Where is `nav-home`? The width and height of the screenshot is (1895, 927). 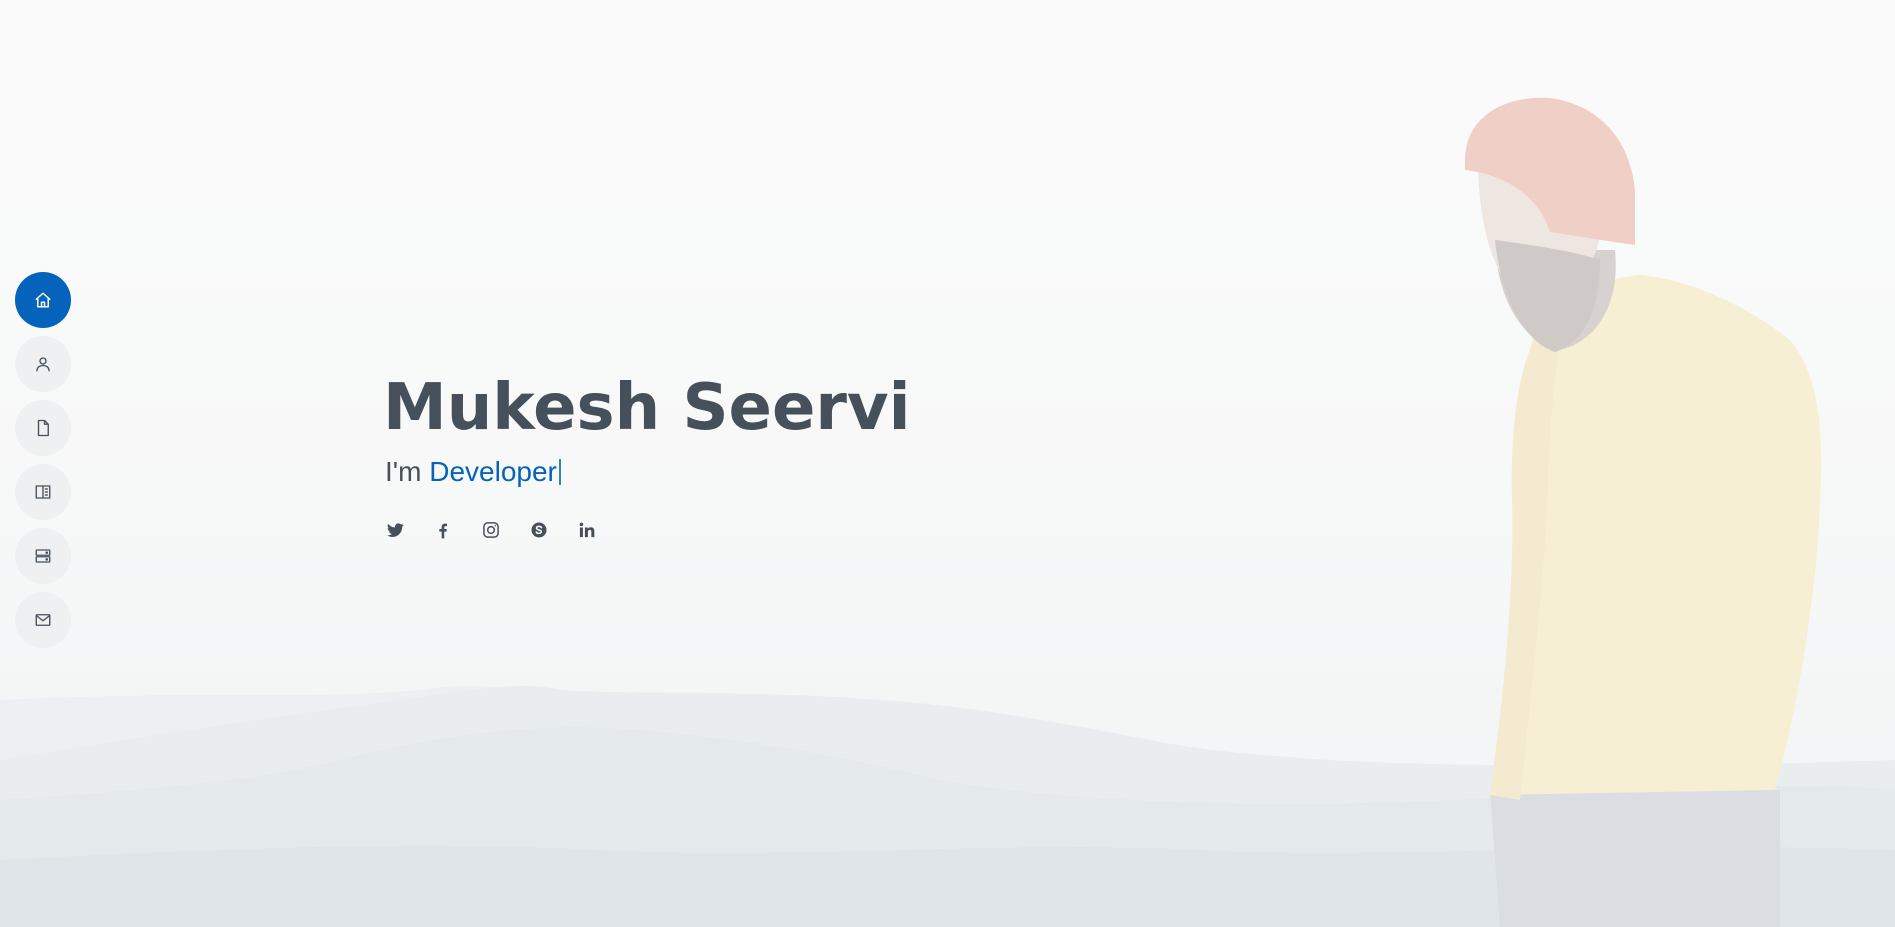 nav-home is located at coordinates (43, 300).